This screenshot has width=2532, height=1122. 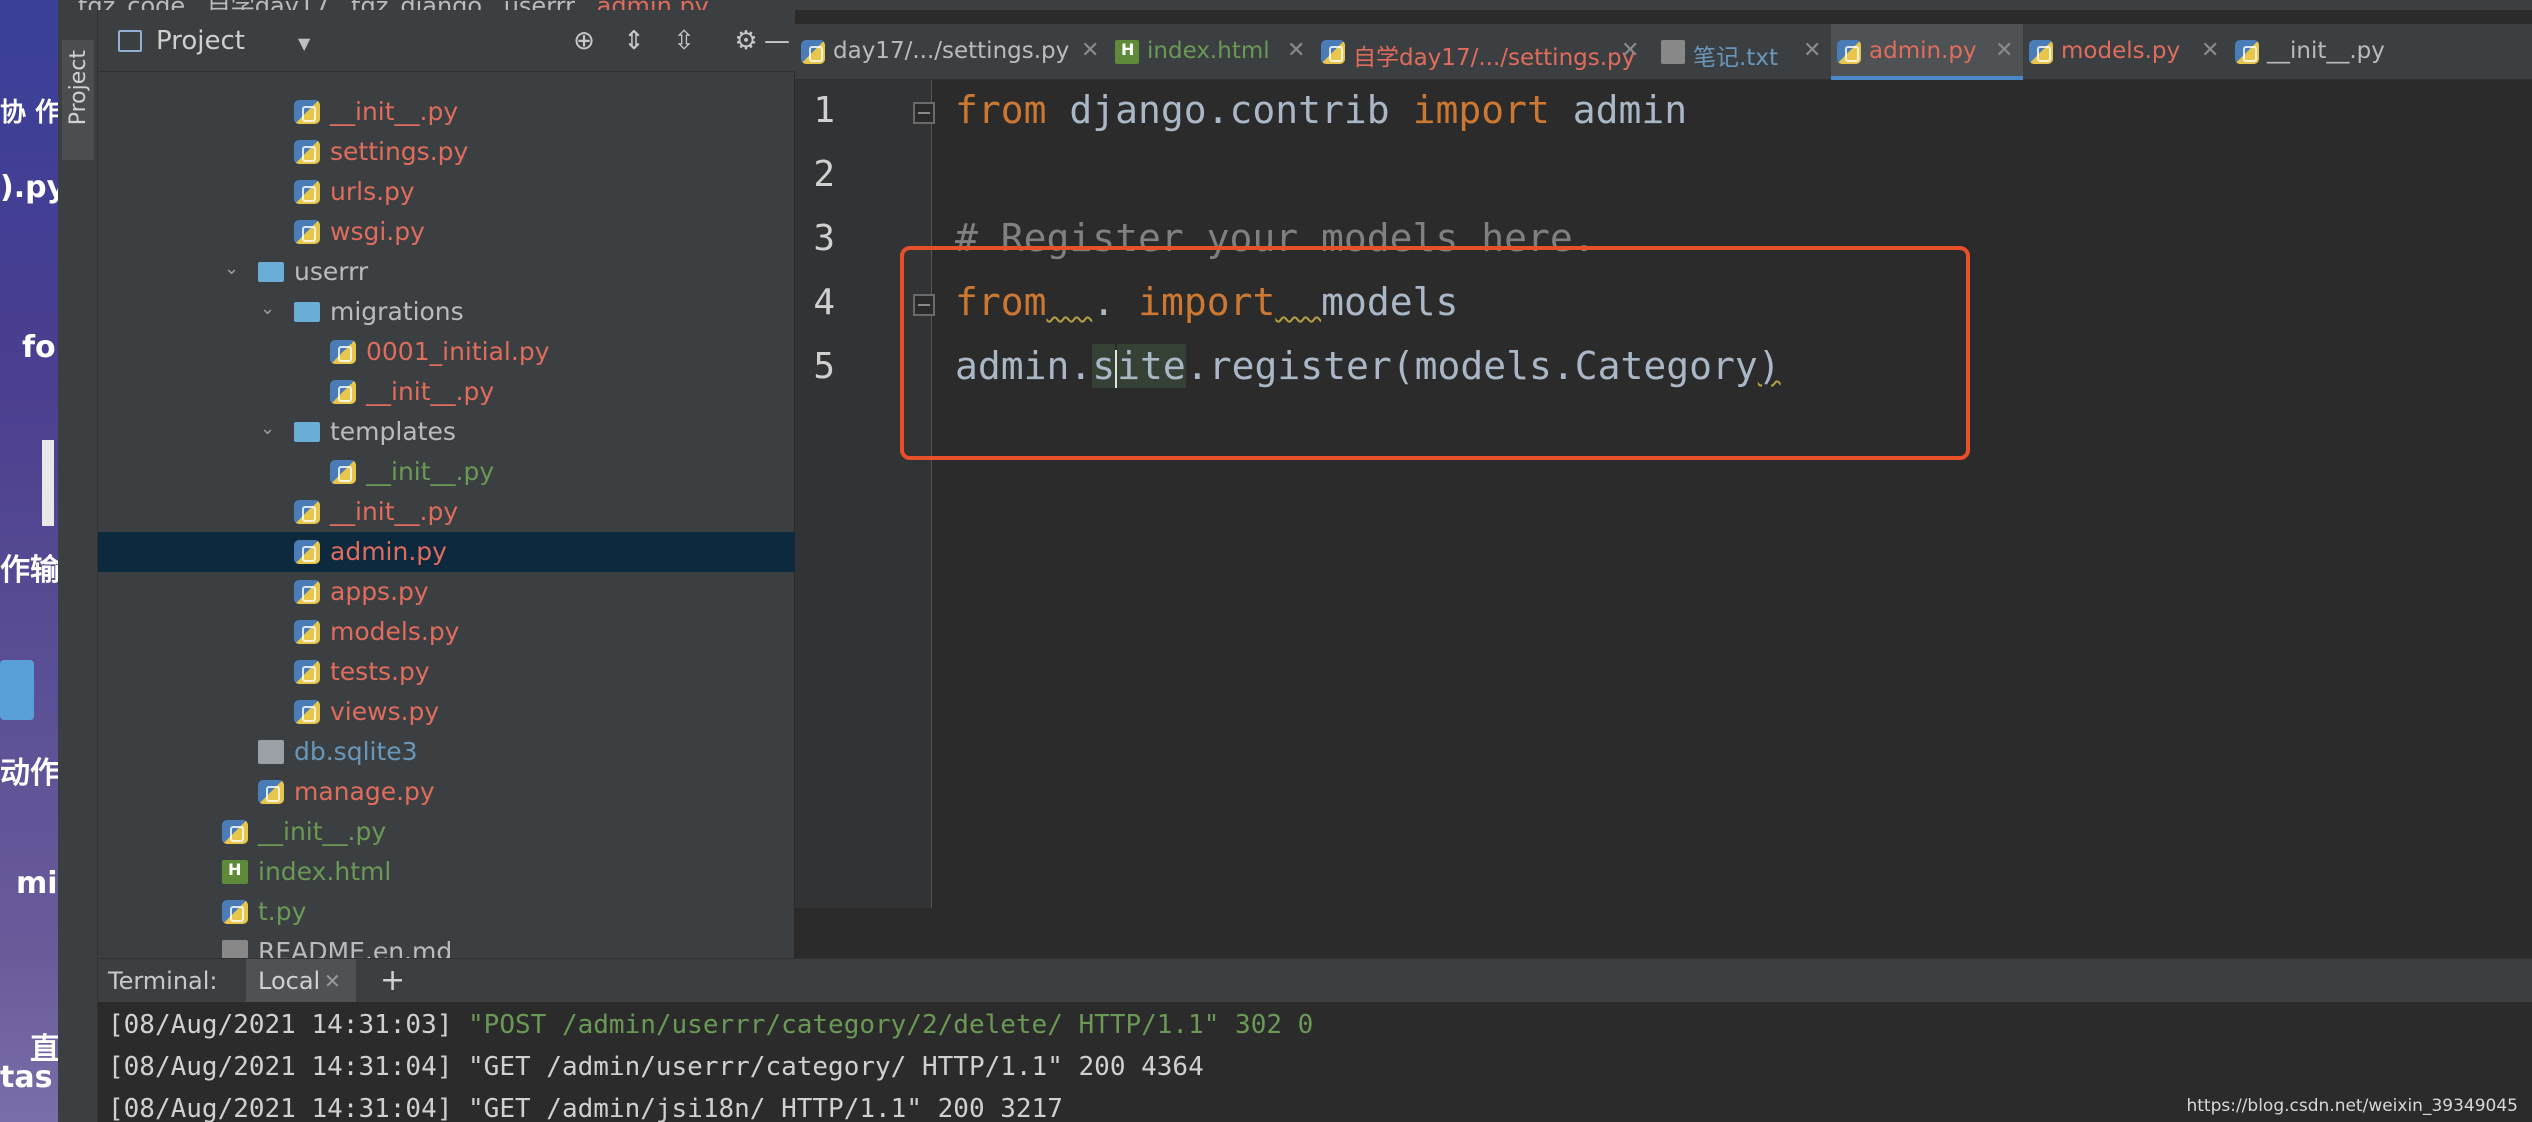 I want to click on tree-folder-templates: ⌄ templates, so click(x=446, y=432).